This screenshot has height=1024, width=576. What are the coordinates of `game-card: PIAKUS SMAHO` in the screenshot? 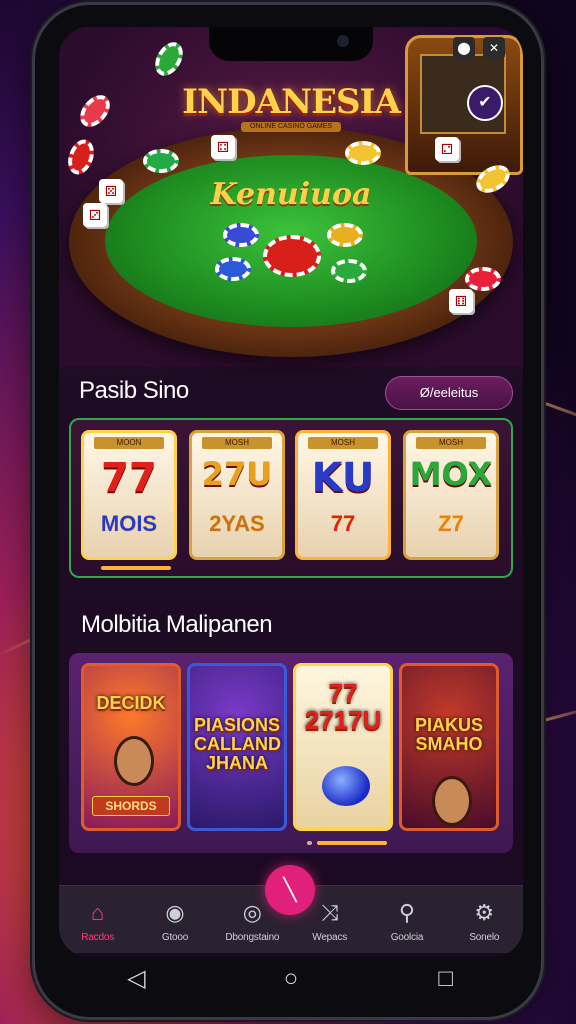 It's located at (449, 747).